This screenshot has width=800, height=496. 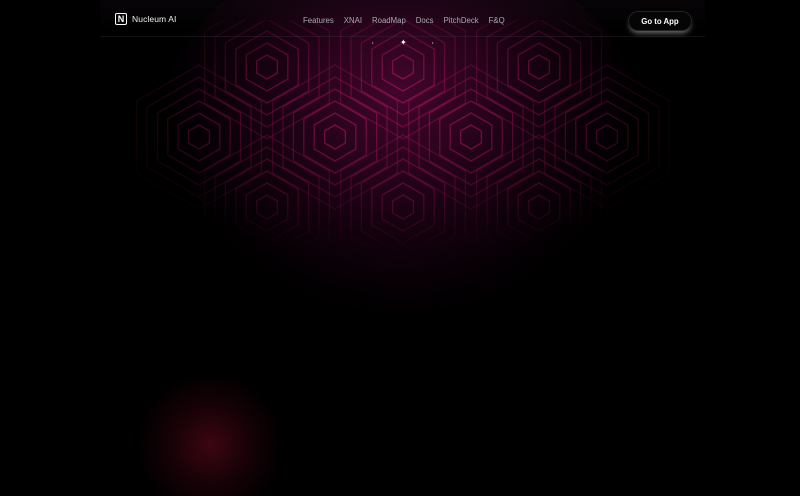 What do you see at coordinates (389, 20) in the screenshot?
I see `nav-link-roadmap: RoadMap` at bounding box center [389, 20].